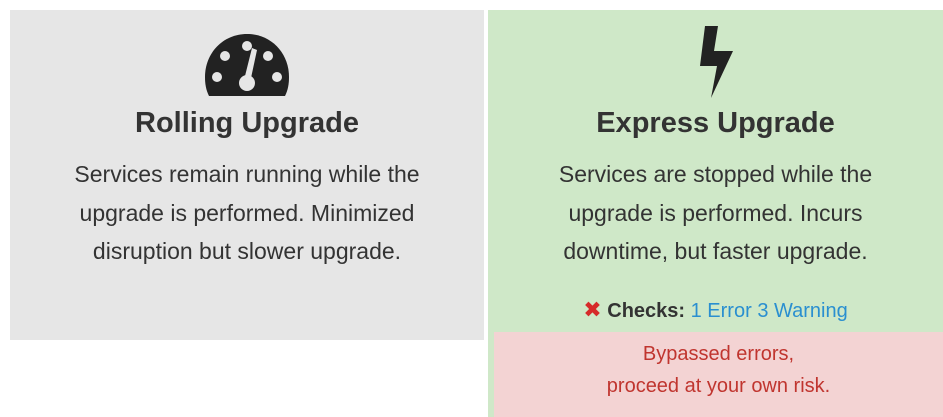 This screenshot has width=943, height=417. What do you see at coordinates (718, 354) in the screenshot?
I see `alert-line: Bypassed errors,` at bounding box center [718, 354].